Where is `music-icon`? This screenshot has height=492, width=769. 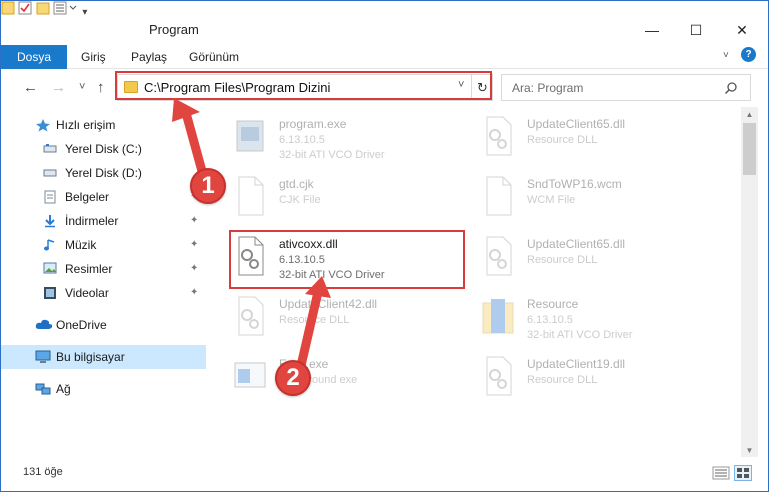 music-icon is located at coordinates (51, 245).